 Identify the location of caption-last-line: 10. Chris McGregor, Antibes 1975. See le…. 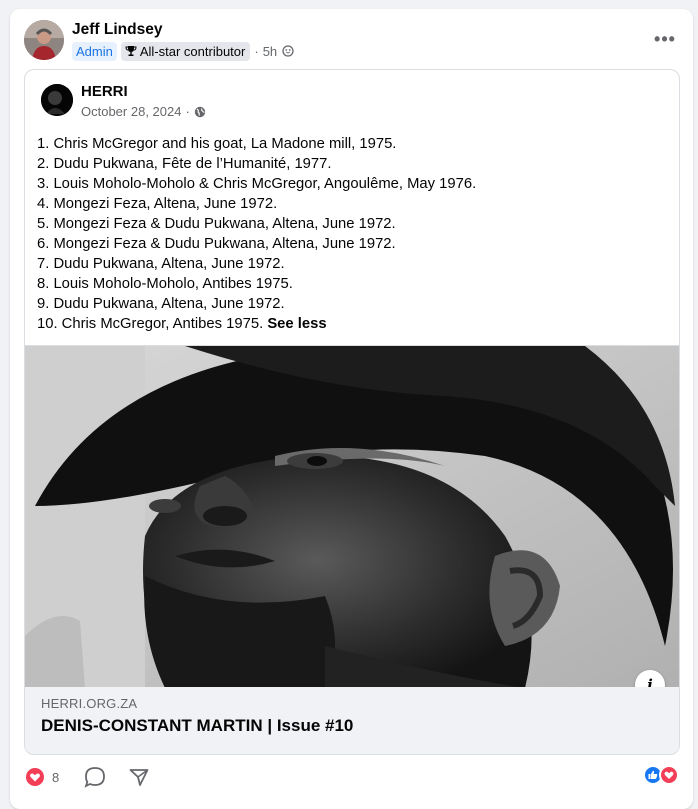
(352, 324).